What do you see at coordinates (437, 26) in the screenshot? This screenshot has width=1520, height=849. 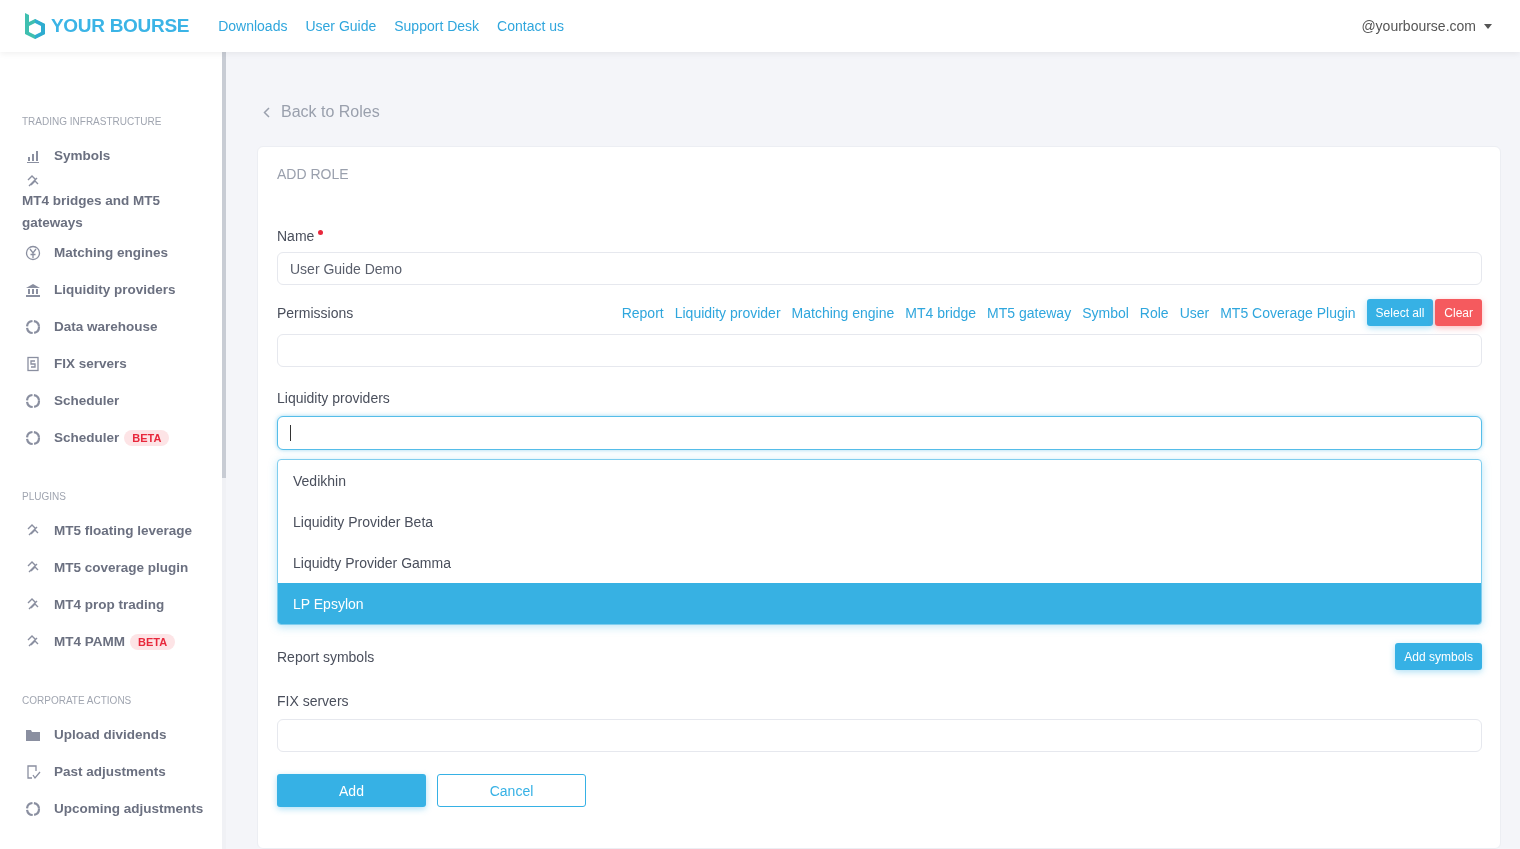 I see `nav-link: Support Desk` at bounding box center [437, 26].